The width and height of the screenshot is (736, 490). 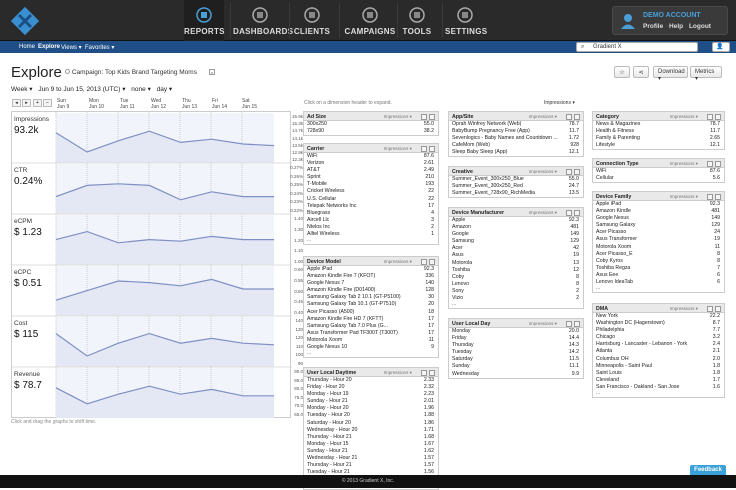 What do you see at coordinates (658, 330) in the screenshot?
I see `dimension-row: Philadelphia 7.7` at bounding box center [658, 330].